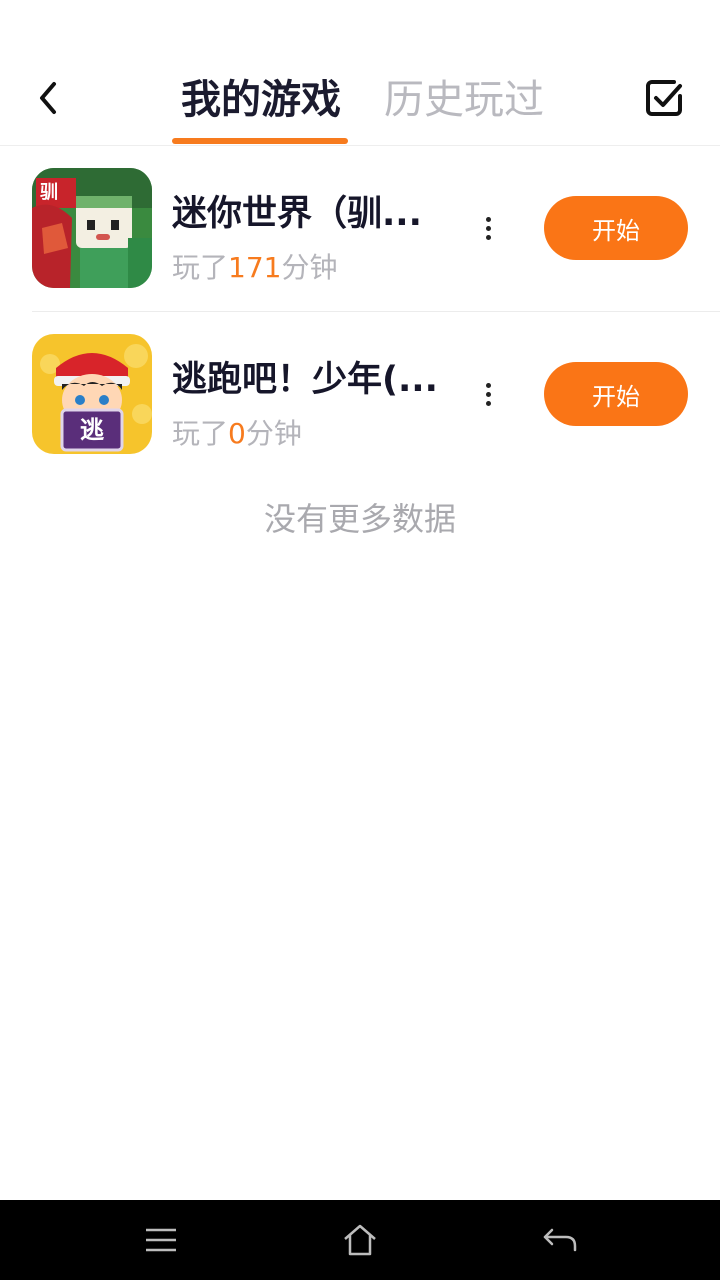 The height and width of the screenshot is (1280, 720). I want to click on manage-button, so click(664, 98).